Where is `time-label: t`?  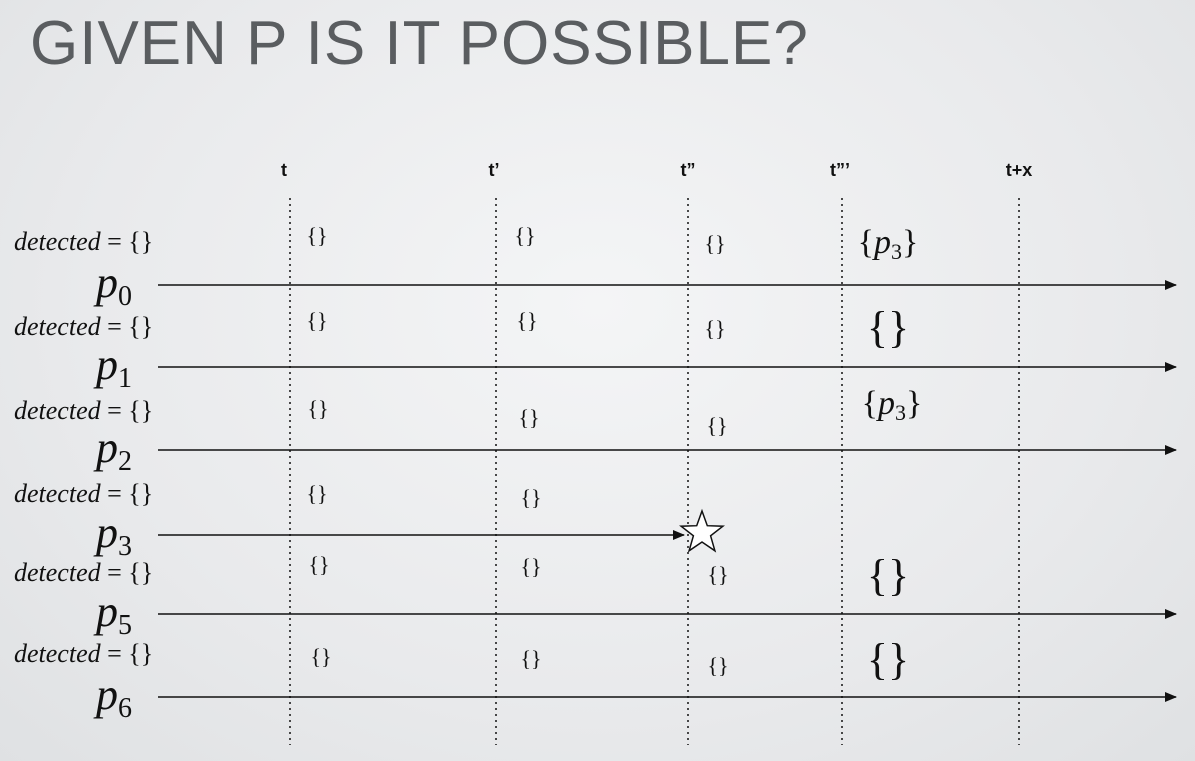 time-label: t is located at coordinates (284, 170).